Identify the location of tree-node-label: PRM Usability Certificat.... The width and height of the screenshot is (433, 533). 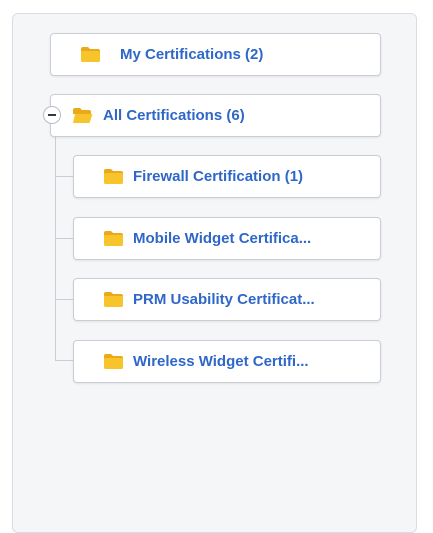
(224, 299).